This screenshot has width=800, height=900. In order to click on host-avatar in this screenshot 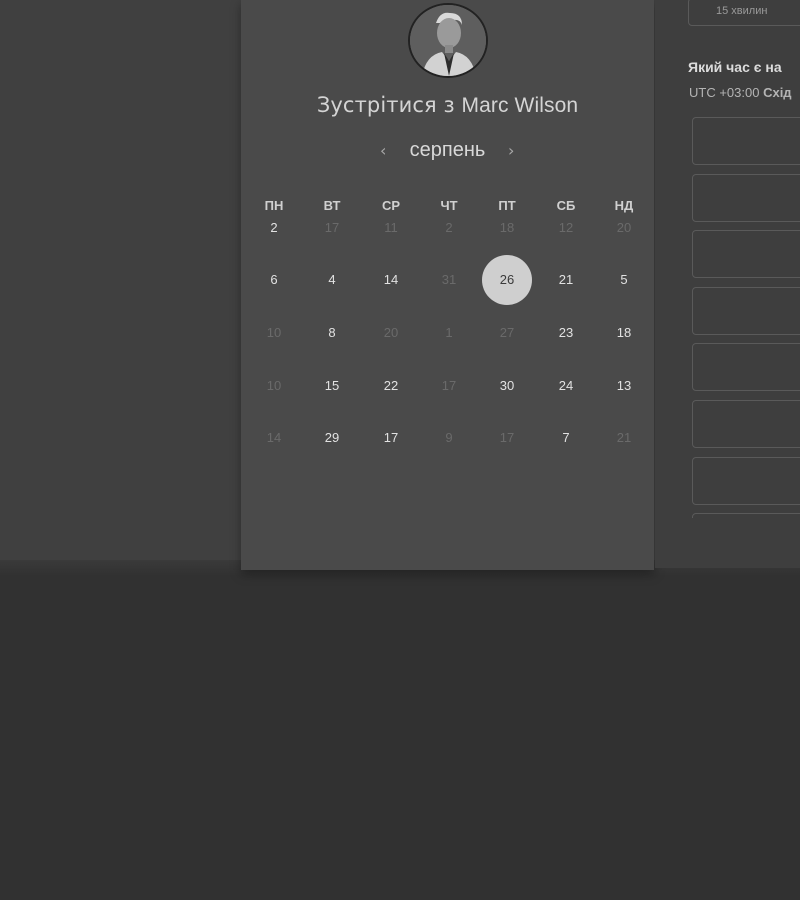, I will do `click(448, 40)`.